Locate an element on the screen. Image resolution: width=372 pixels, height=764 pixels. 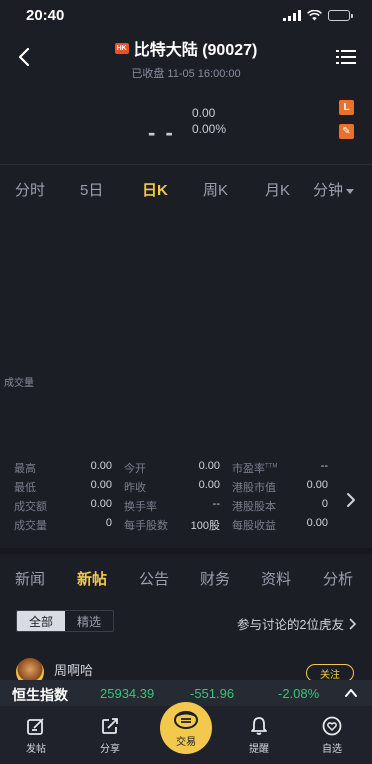
nav-watchlist-label: 自选 is located at coordinates (332, 749).